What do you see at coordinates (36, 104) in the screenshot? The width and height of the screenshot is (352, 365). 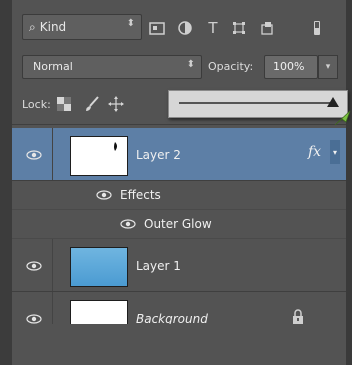 I see `lock-label: Lock:` at bounding box center [36, 104].